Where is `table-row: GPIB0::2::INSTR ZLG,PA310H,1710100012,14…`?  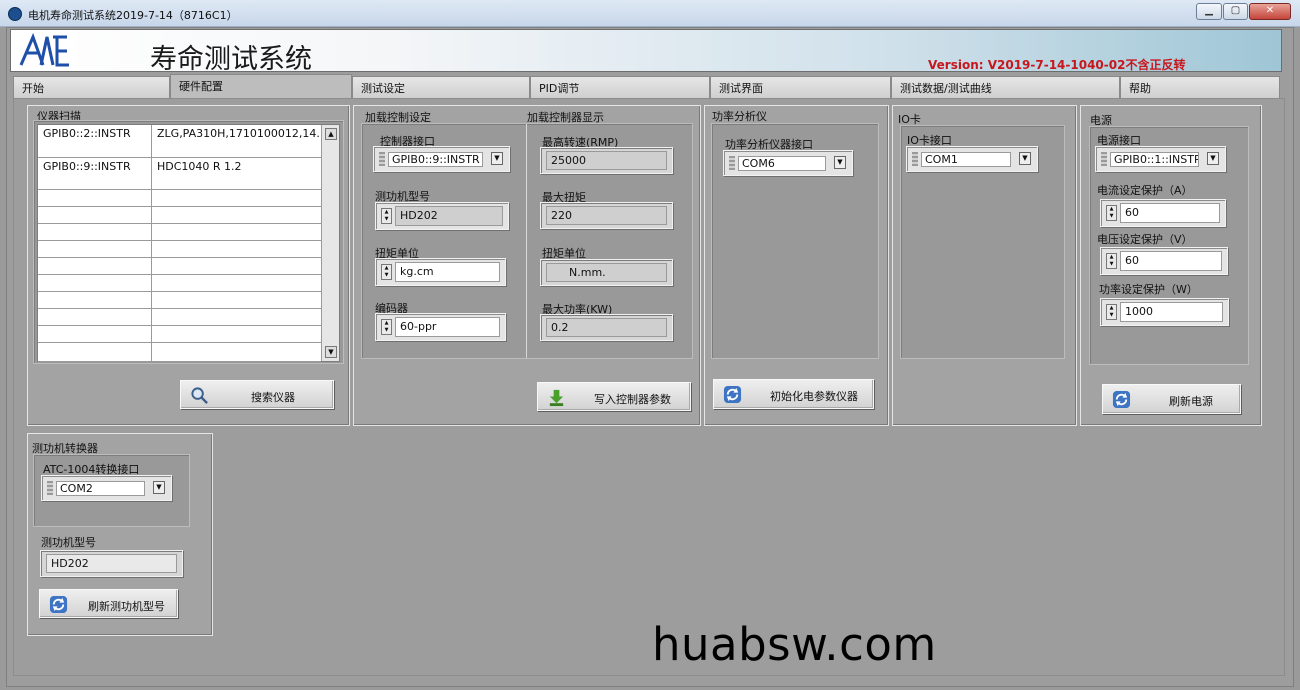
table-row: GPIB0::2::INSTR ZLG,PA310H,1710100012,14… is located at coordinates (179, 141).